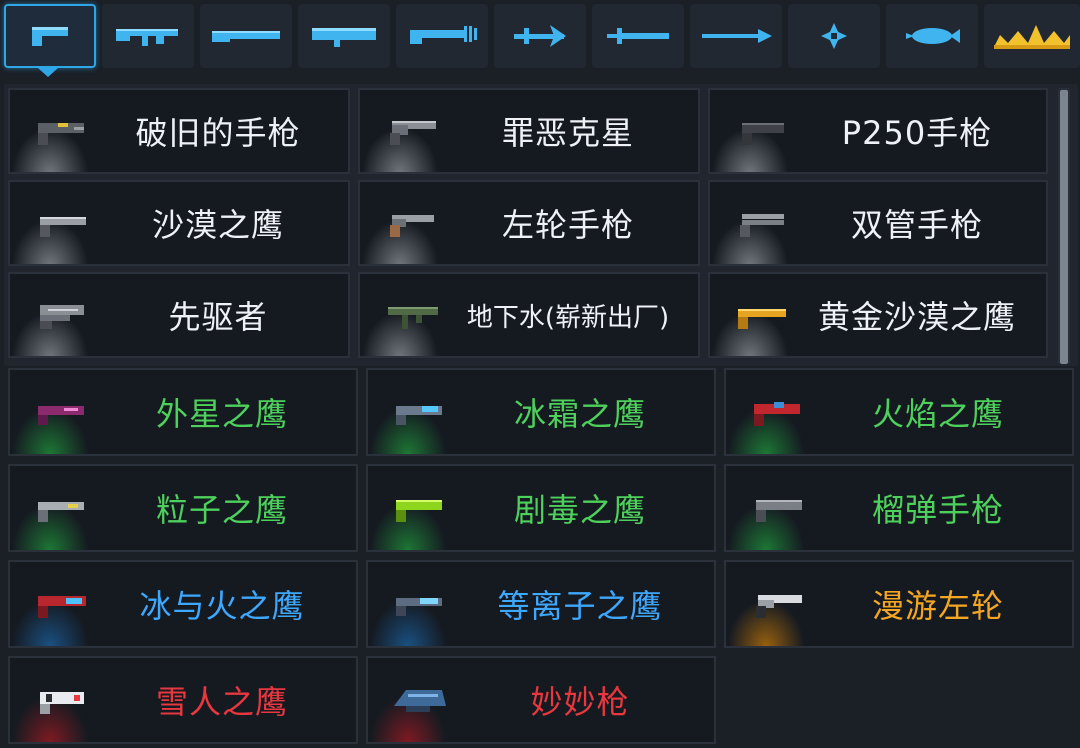 The height and width of the screenshot is (748, 1080). Describe the element at coordinates (413, 318) in the screenshot. I see `smg-icon` at that location.